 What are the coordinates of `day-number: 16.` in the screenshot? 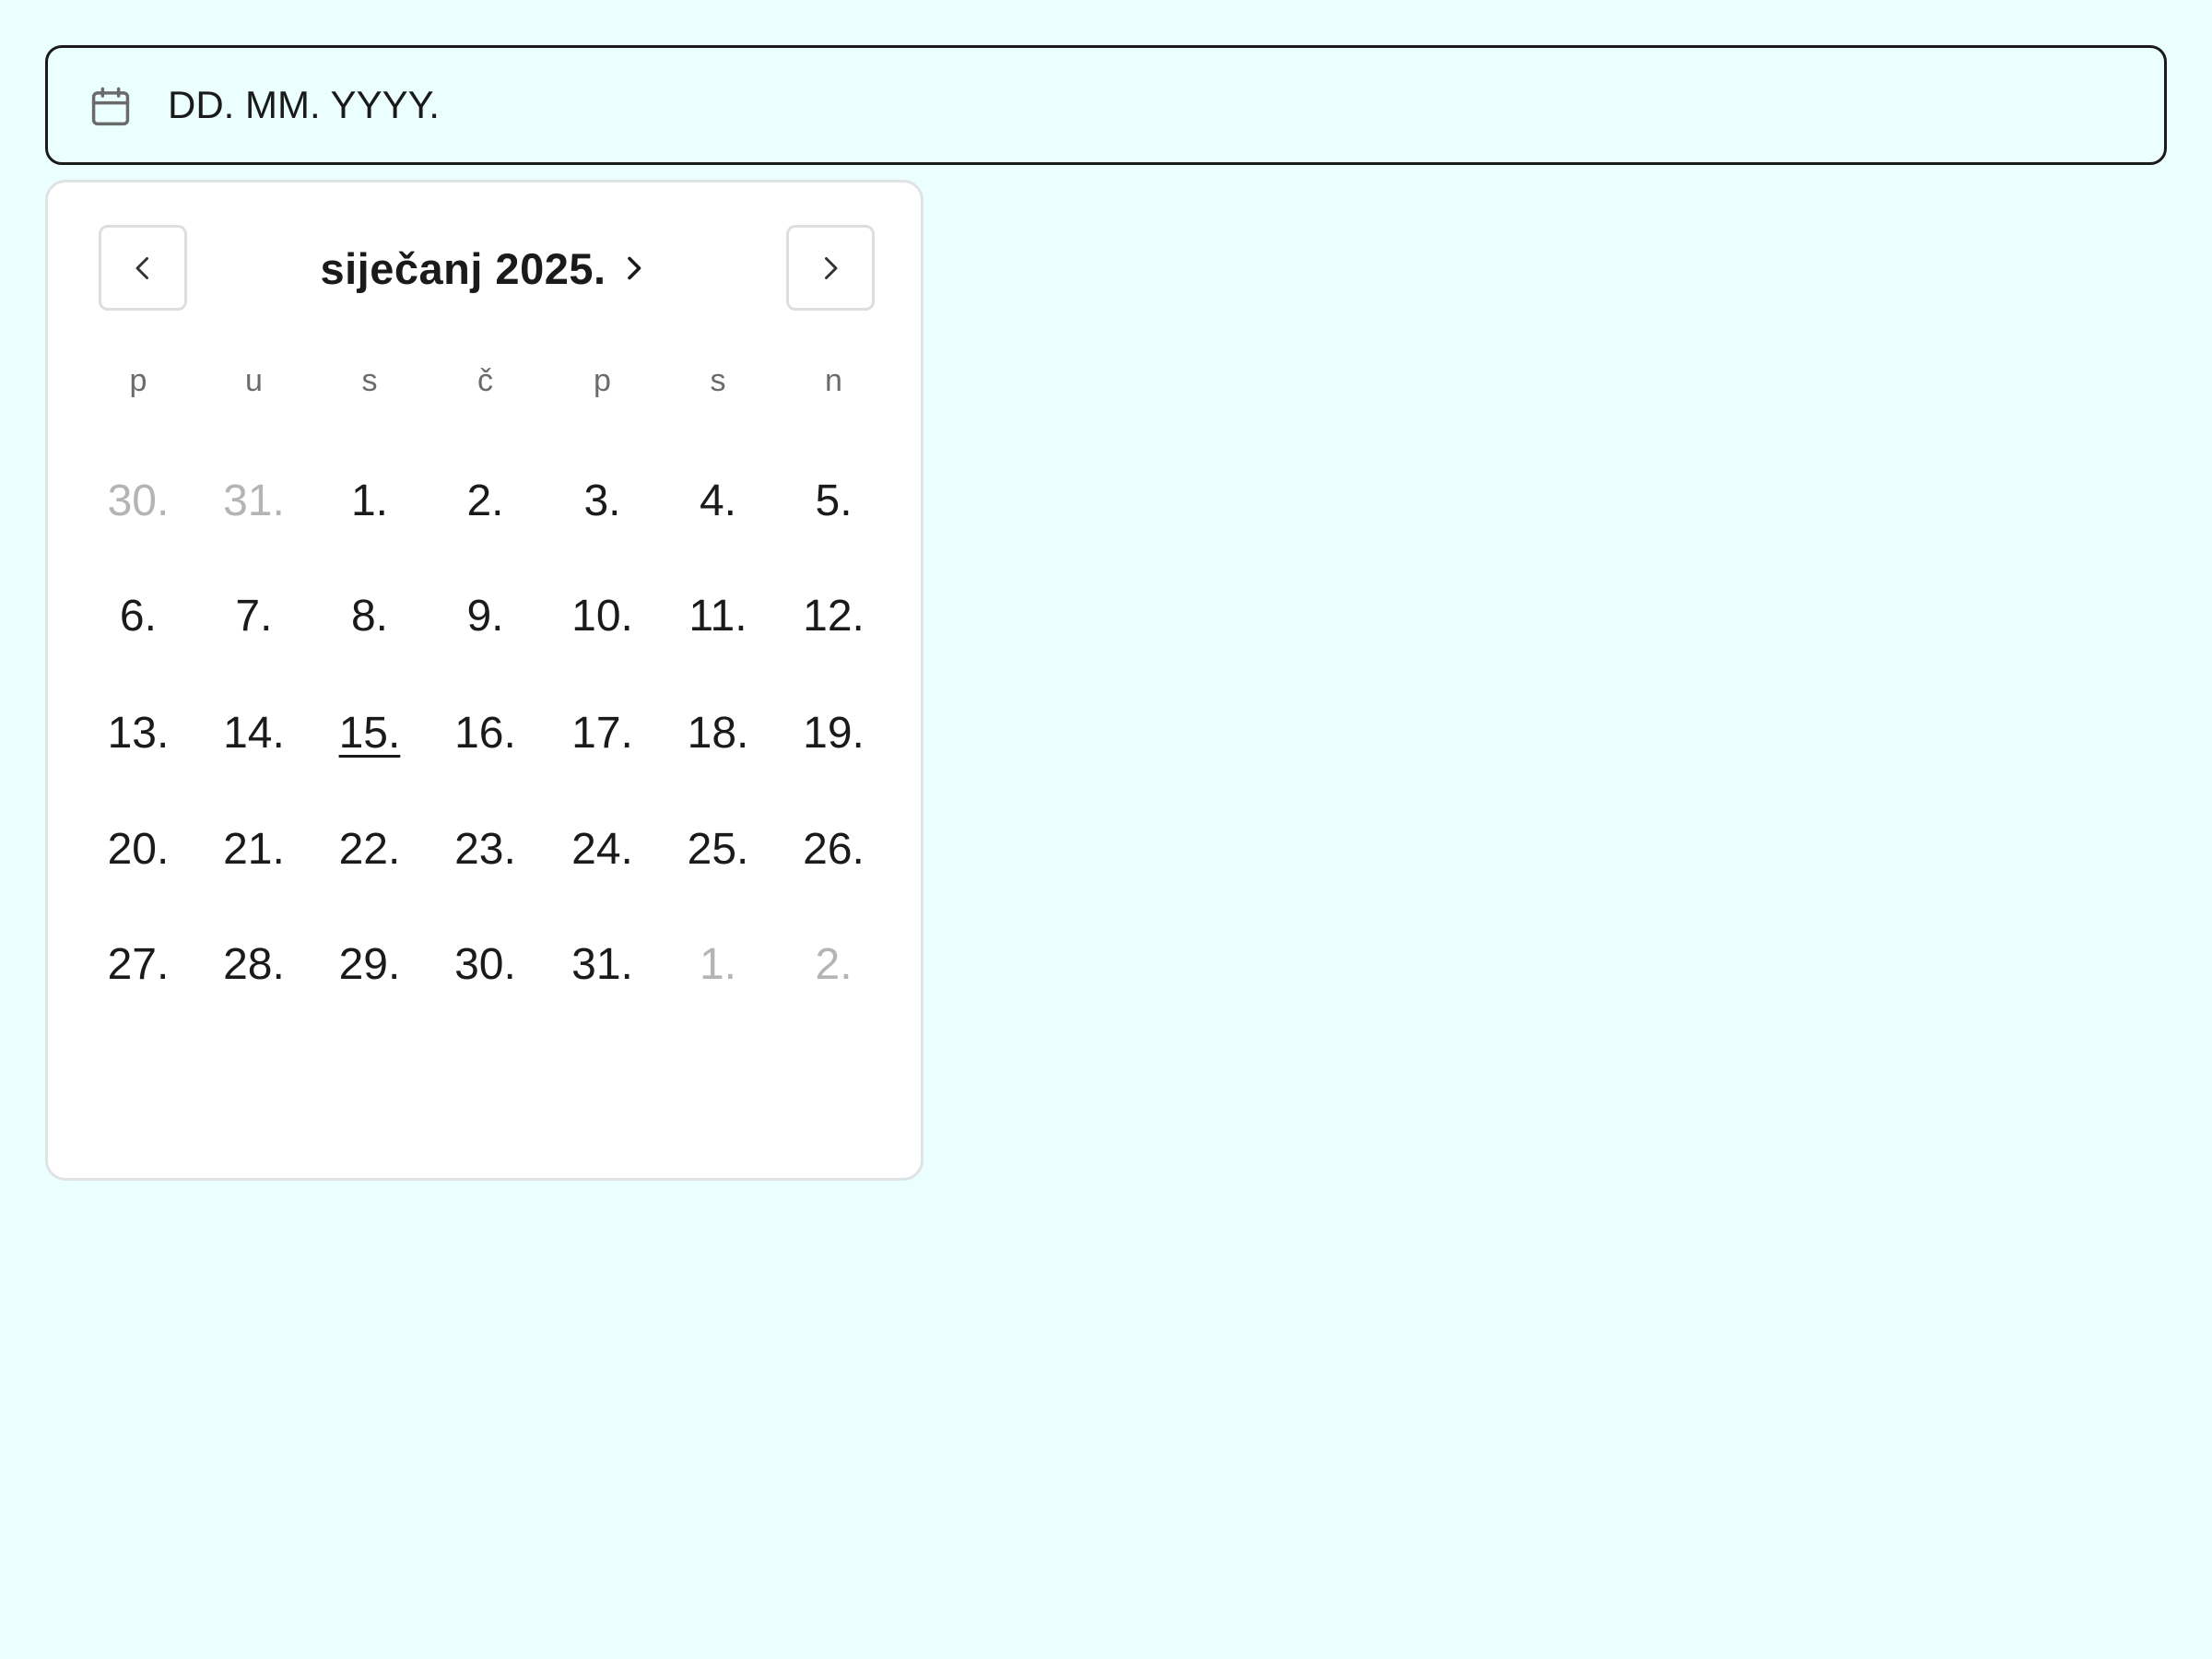 It's located at (485, 734).